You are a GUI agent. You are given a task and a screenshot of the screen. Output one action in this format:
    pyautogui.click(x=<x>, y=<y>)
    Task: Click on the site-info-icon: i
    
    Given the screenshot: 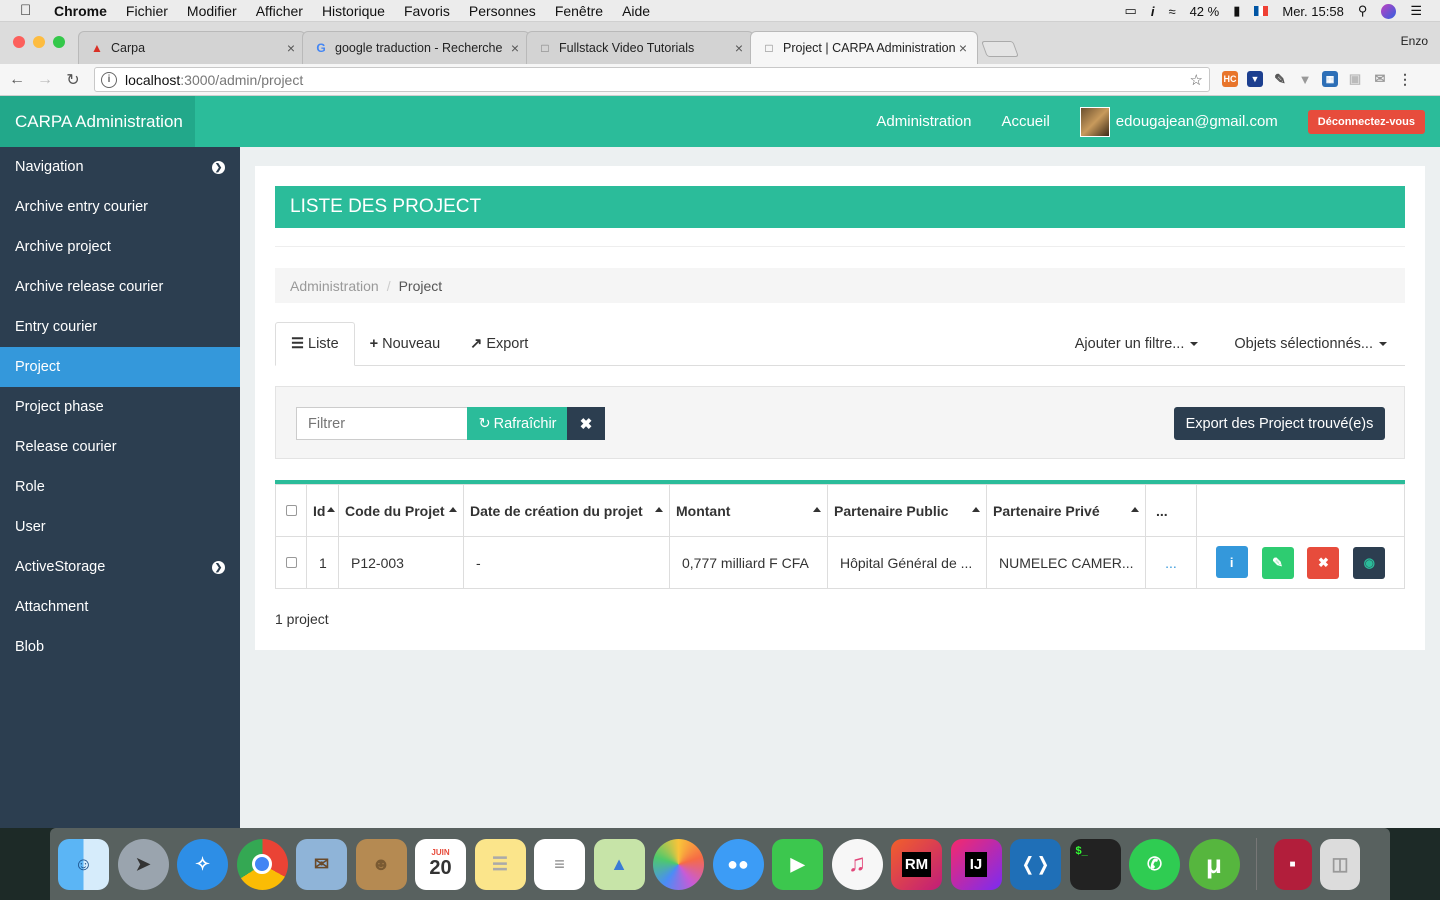 What is the action you would take?
    pyautogui.click(x=109, y=79)
    